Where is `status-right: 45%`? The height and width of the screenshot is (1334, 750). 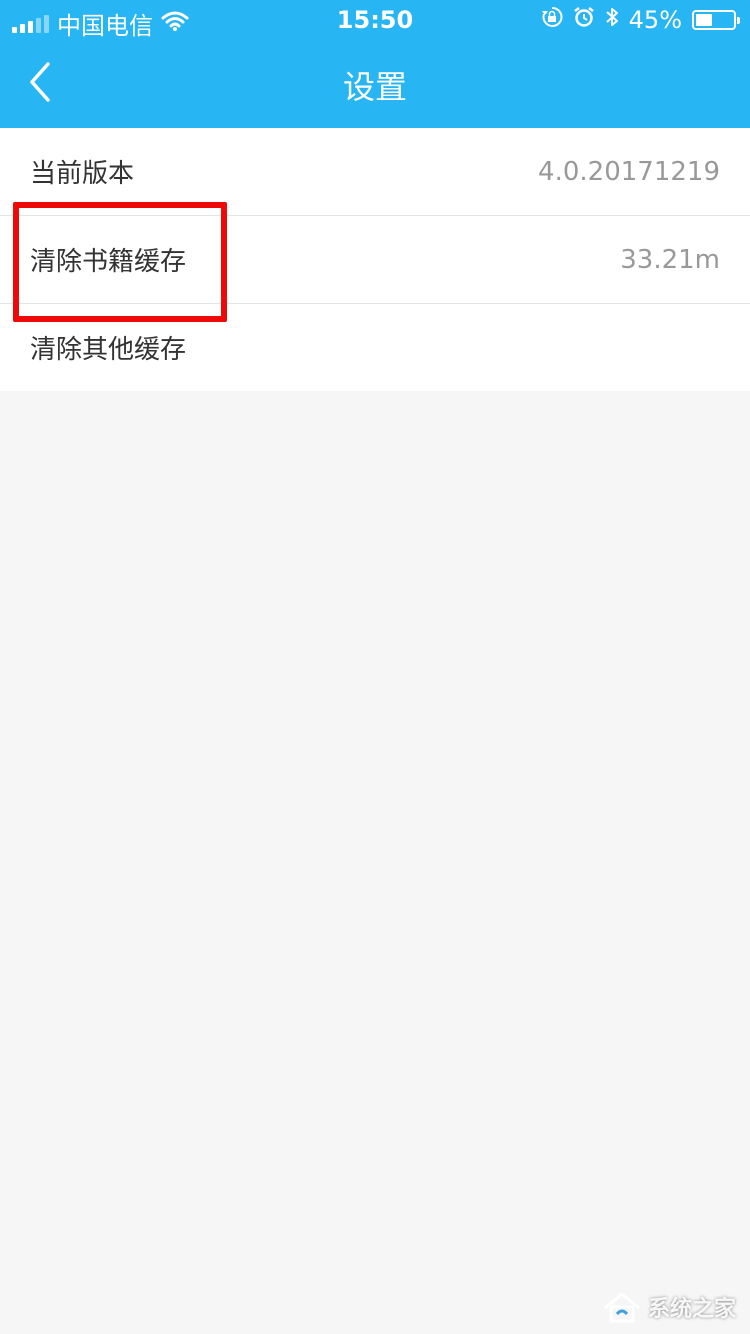
status-right: 45% is located at coordinates (640, 20).